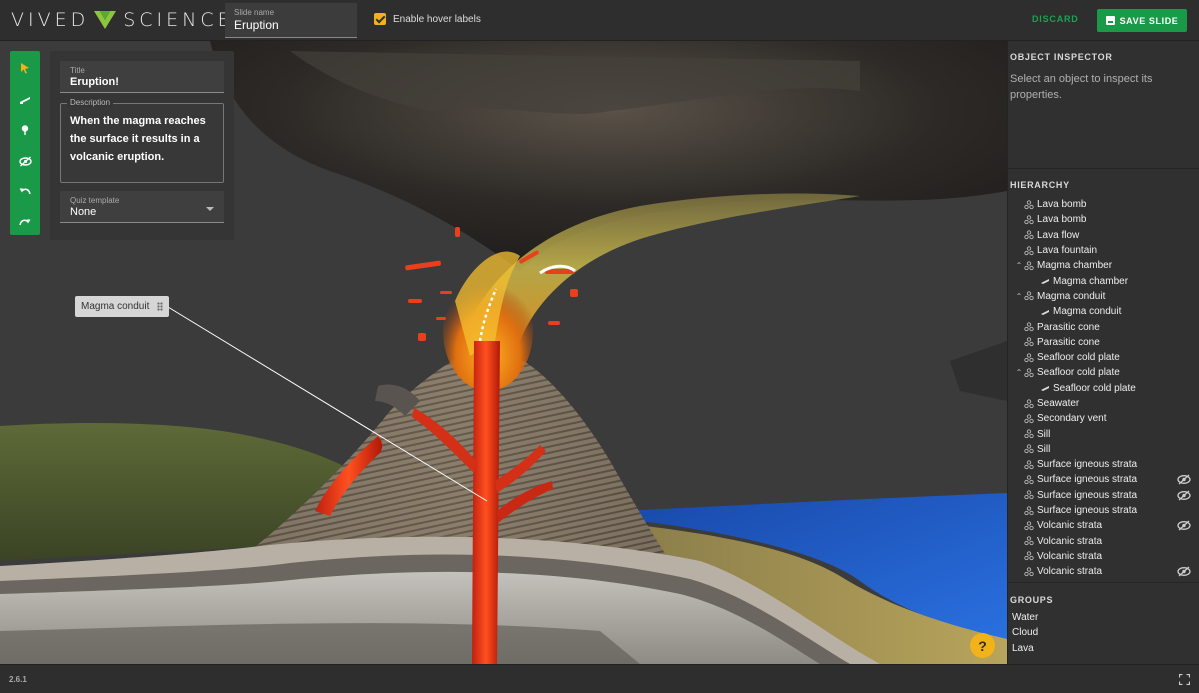 This screenshot has height=693, width=1199. I want to click on hover-labels-toggle: Enable hover labels, so click(427, 19).